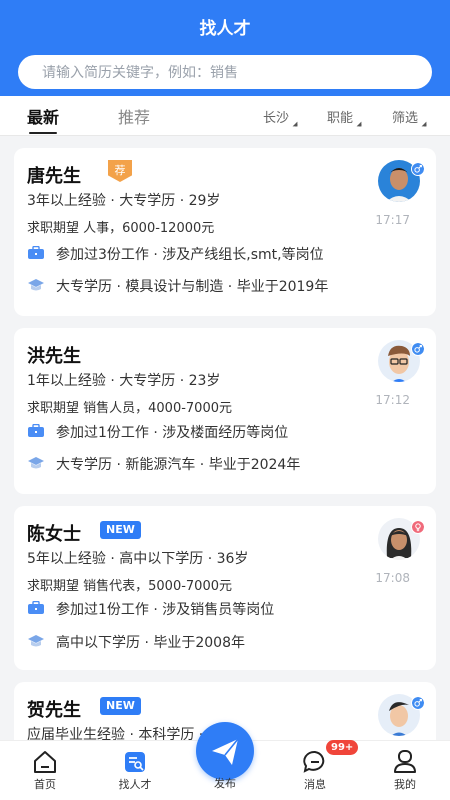 The height and width of the screenshot is (800, 450). What do you see at coordinates (418, 527) in the screenshot?
I see `female-icon` at bounding box center [418, 527].